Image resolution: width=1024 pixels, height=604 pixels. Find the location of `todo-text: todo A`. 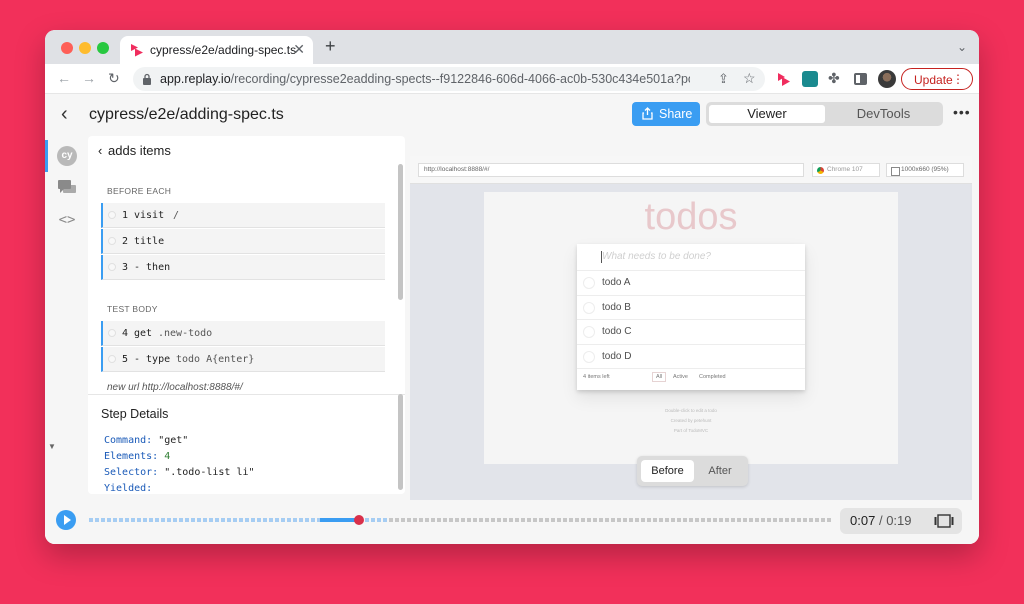

todo-text: todo A is located at coordinates (616, 282).